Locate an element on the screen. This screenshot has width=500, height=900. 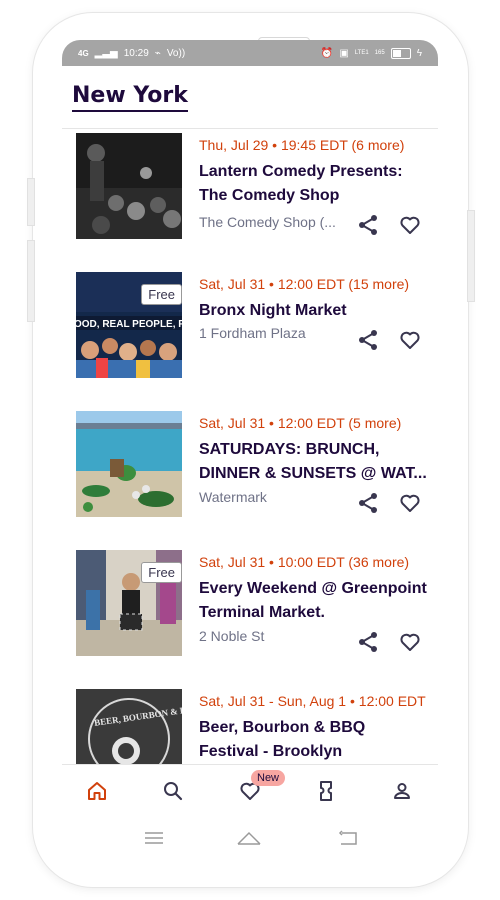
event-date: Sat, Jul 31 • 10:00 EDT (36 more) is located at coordinates (304, 562).